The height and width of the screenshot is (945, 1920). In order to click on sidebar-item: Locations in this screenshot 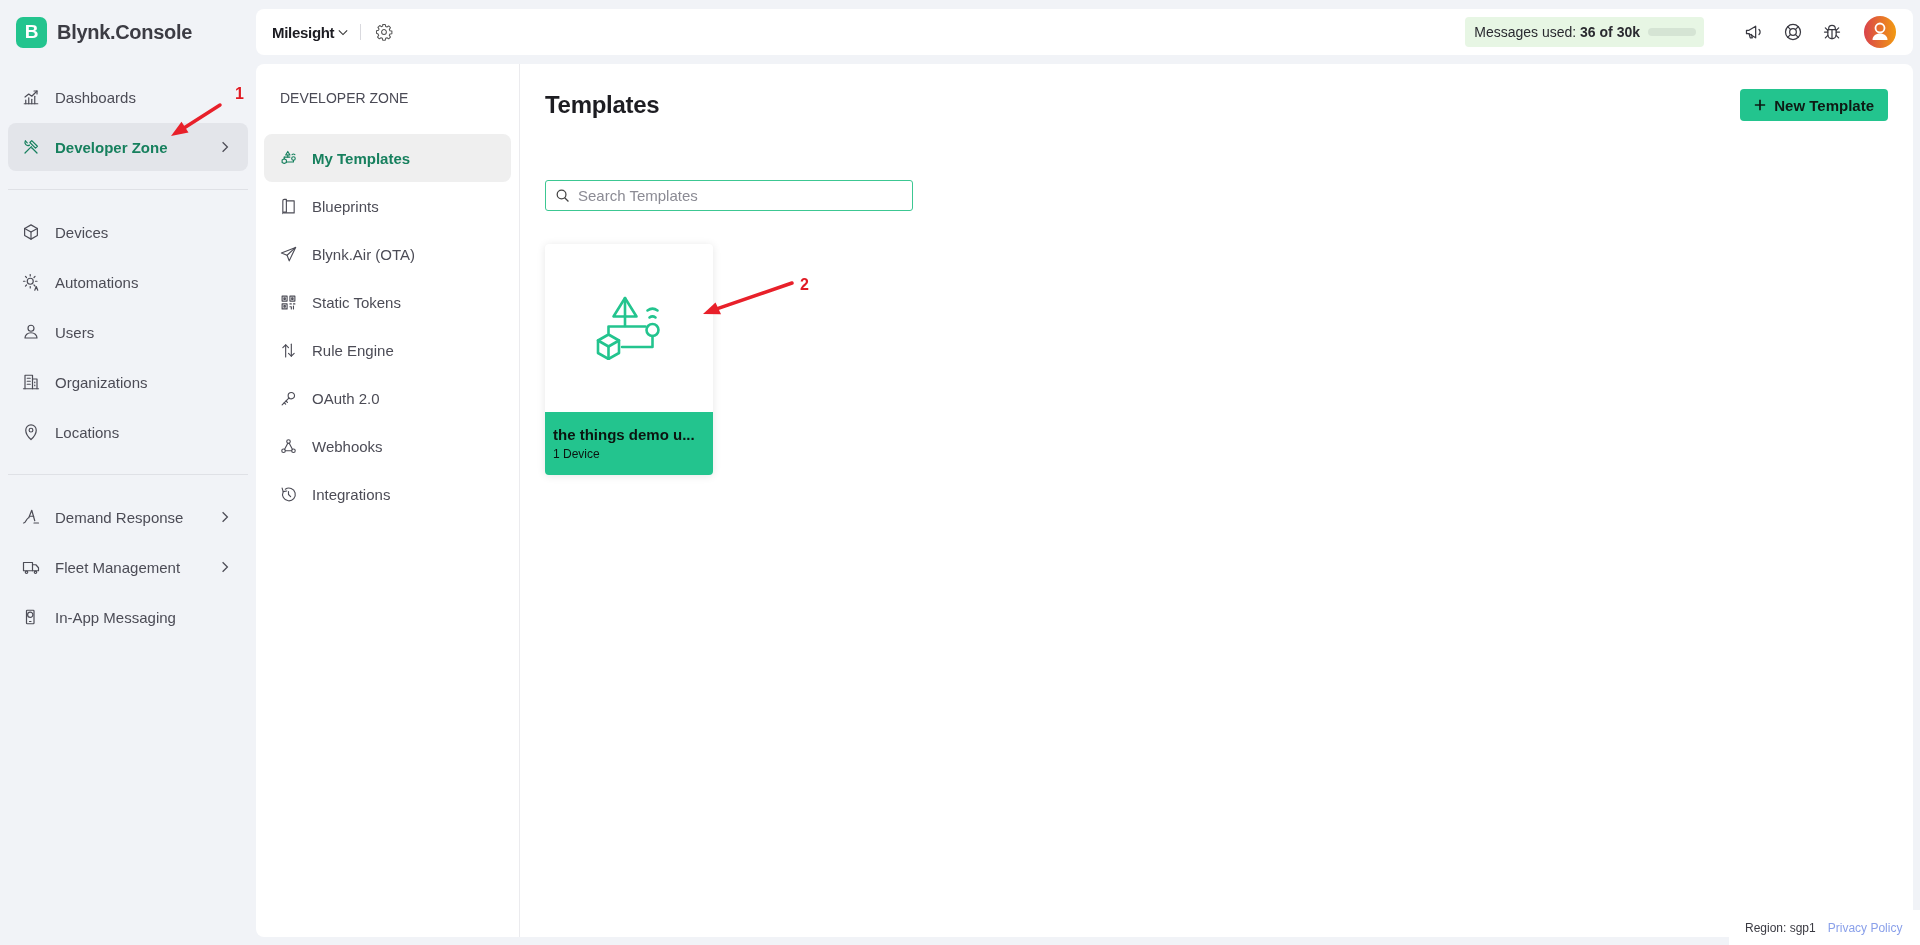, I will do `click(71, 432)`.